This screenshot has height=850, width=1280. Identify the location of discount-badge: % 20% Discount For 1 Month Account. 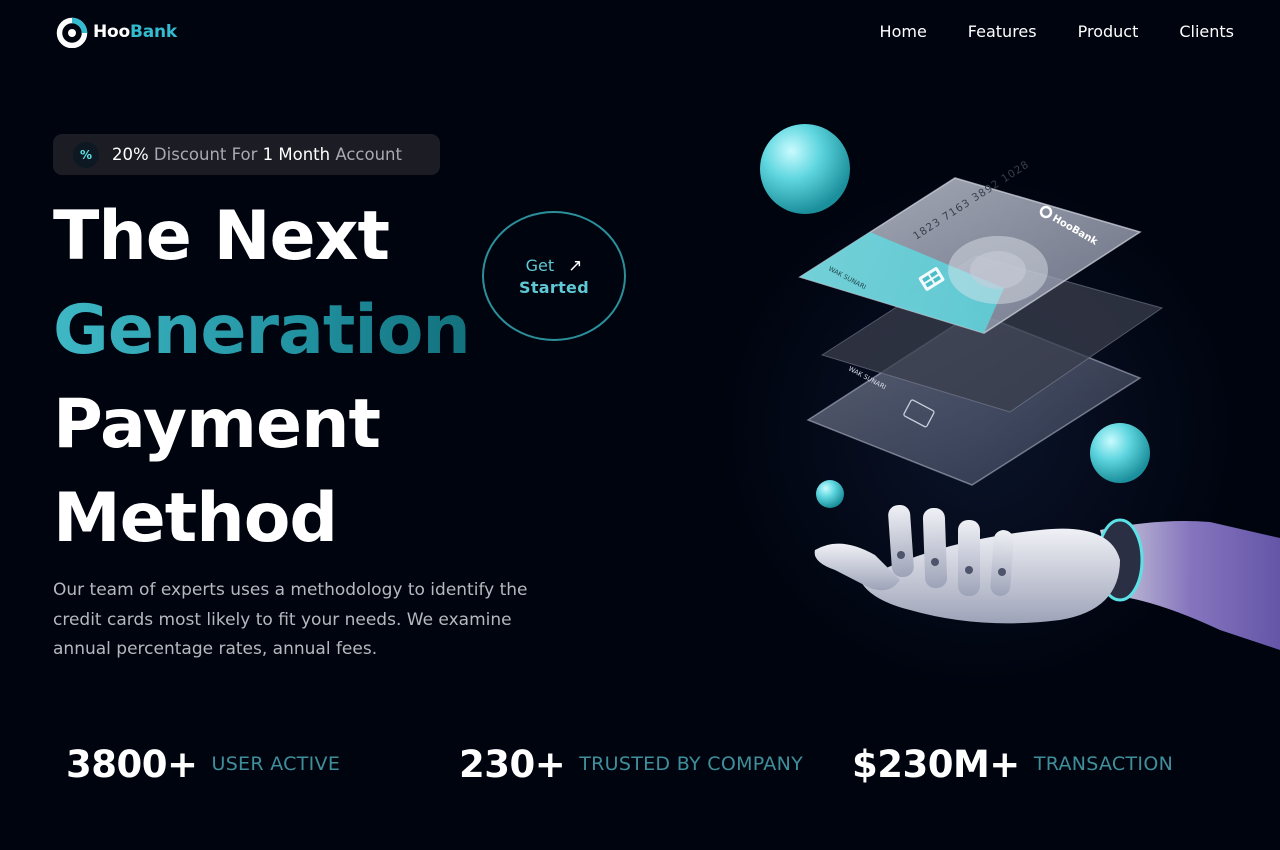
(246, 154).